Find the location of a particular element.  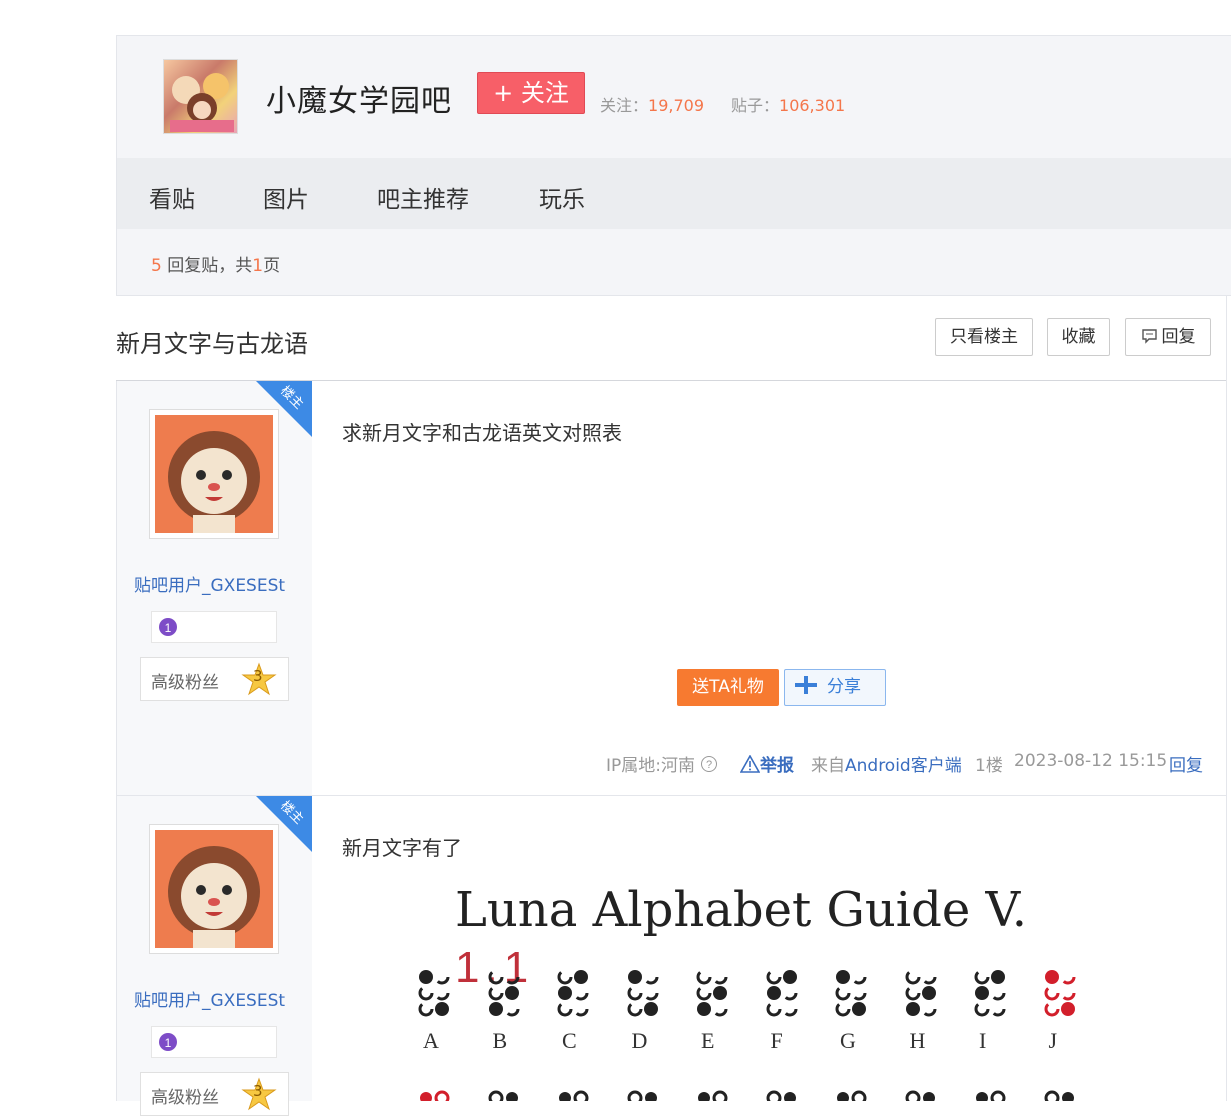

only-op-button: 只看楼主 is located at coordinates (984, 337).